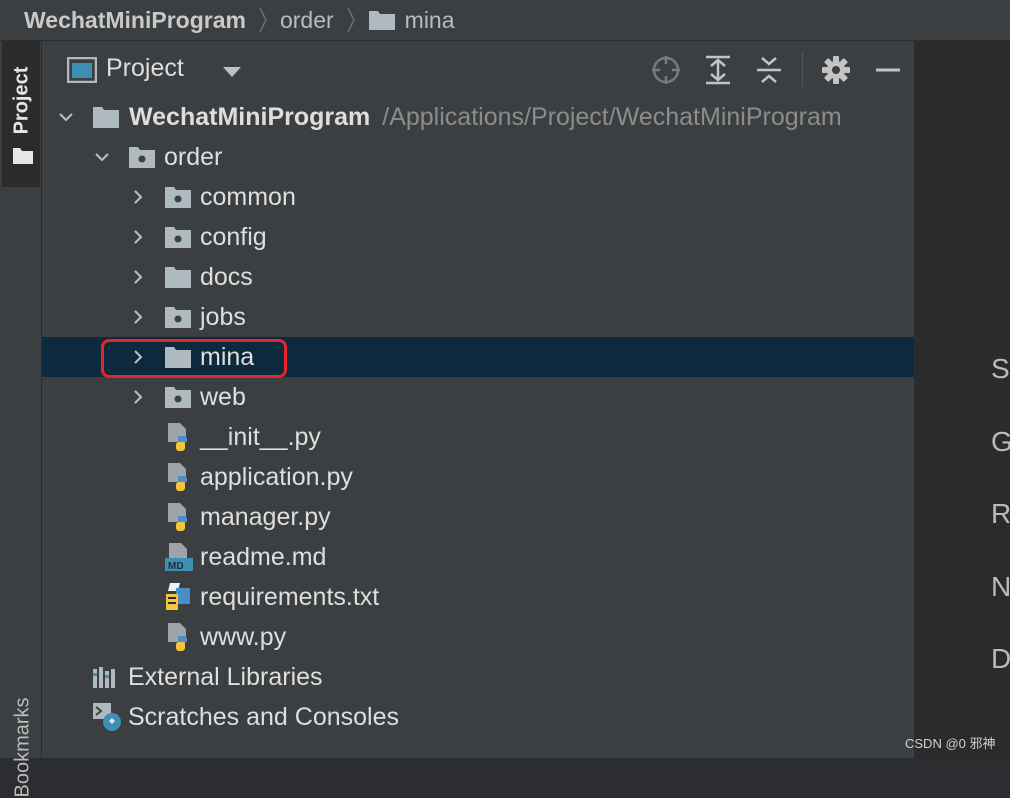 The image size is (1010, 798). What do you see at coordinates (478, 477) in the screenshot?
I see `tree-row-application-py: application.py` at bounding box center [478, 477].